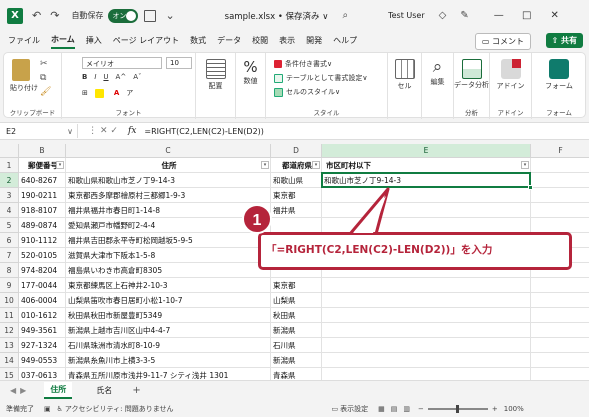 This screenshot has width=589, height=417. I want to click on table-cell: 福島県いわき市高倉町8305, so click(168, 270).